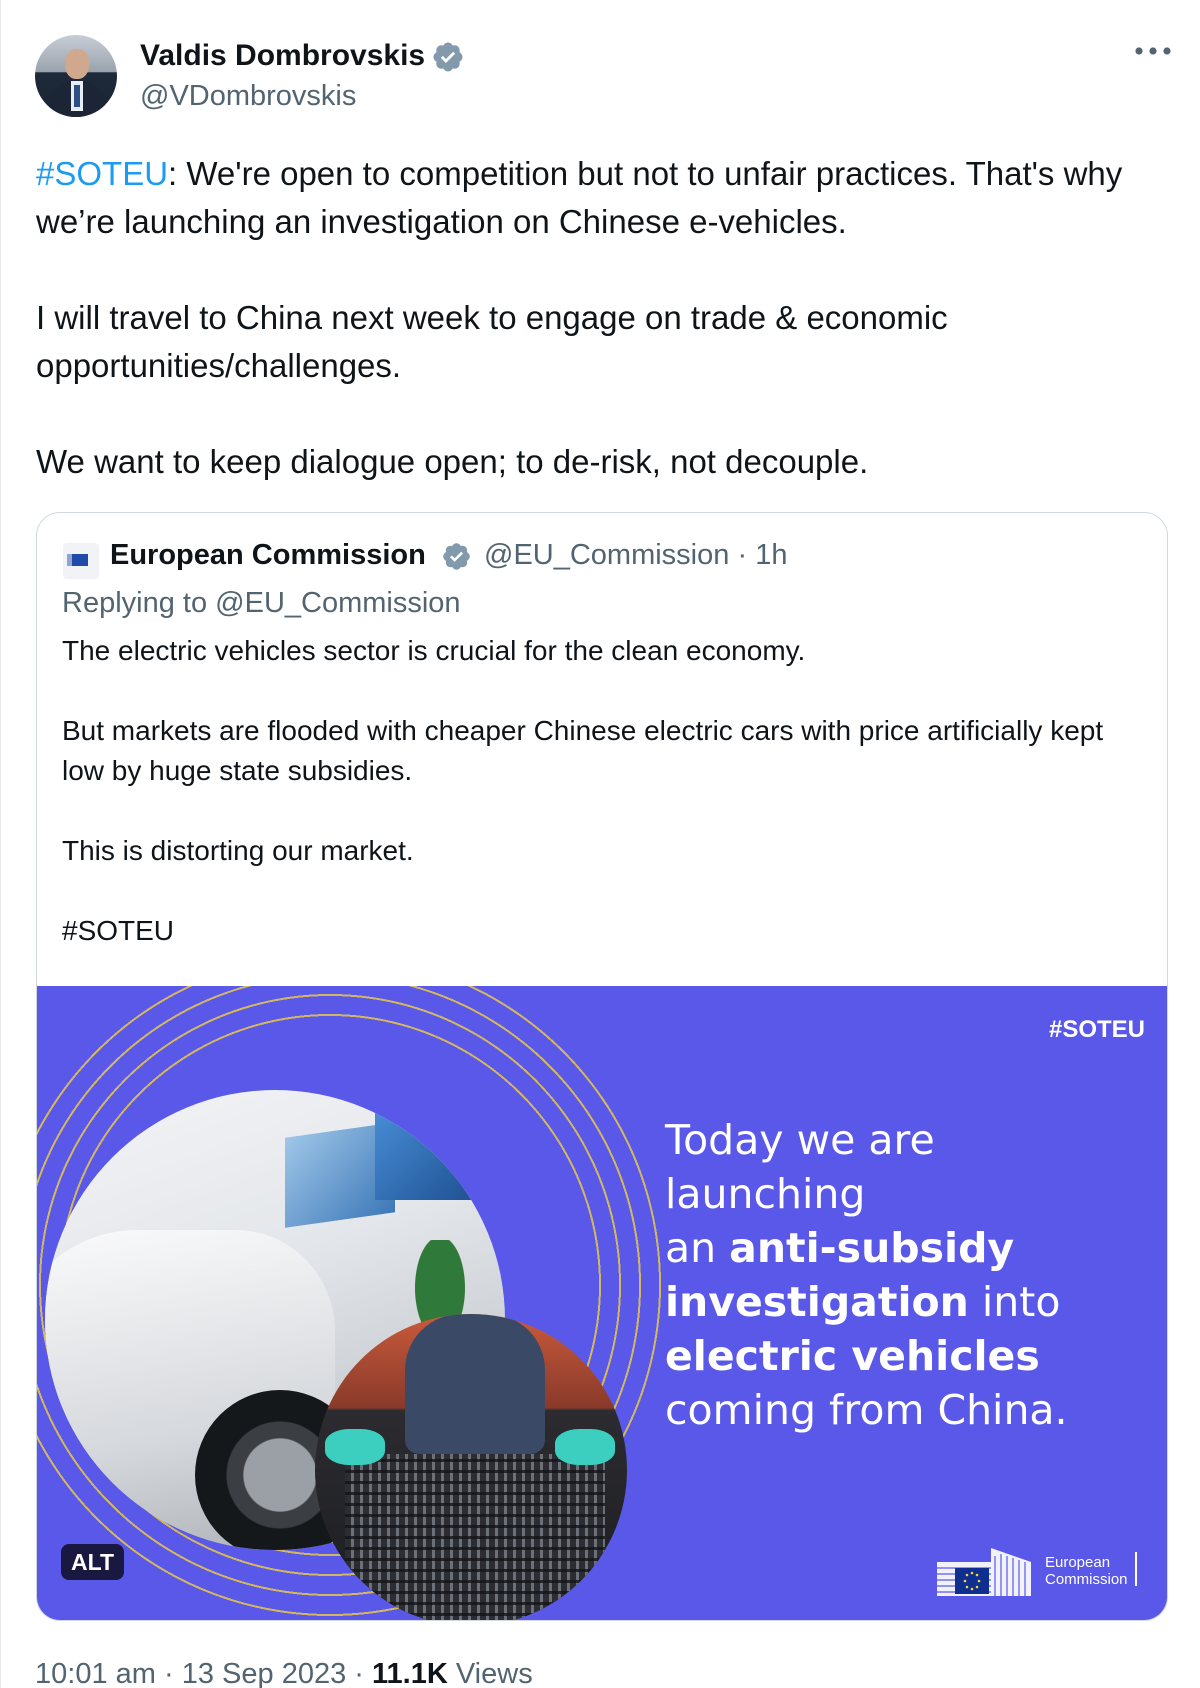 The image size is (1200, 1688). What do you see at coordinates (139, 603) in the screenshot?
I see `replying-to-prefix: Replying to` at bounding box center [139, 603].